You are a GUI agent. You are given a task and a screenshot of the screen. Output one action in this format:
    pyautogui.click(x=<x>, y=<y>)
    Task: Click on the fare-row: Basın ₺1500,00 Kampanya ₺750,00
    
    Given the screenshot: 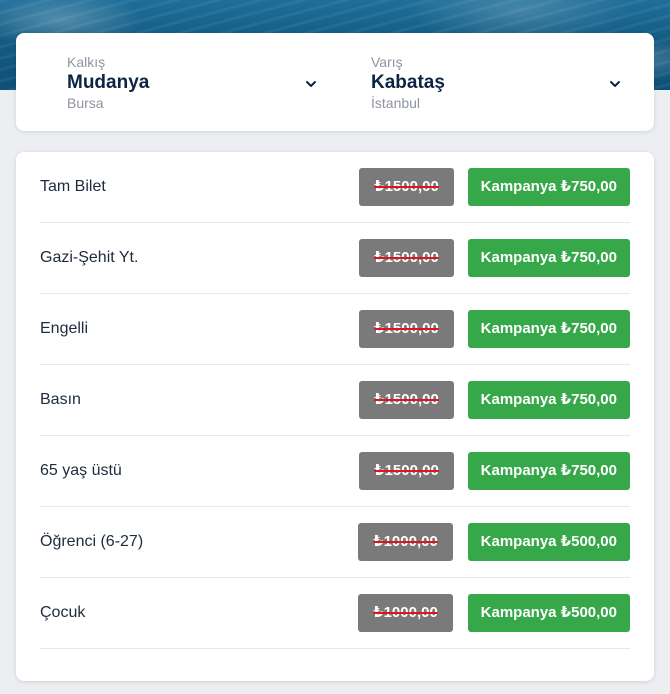 What is the action you would take?
    pyautogui.click(x=335, y=400)
    